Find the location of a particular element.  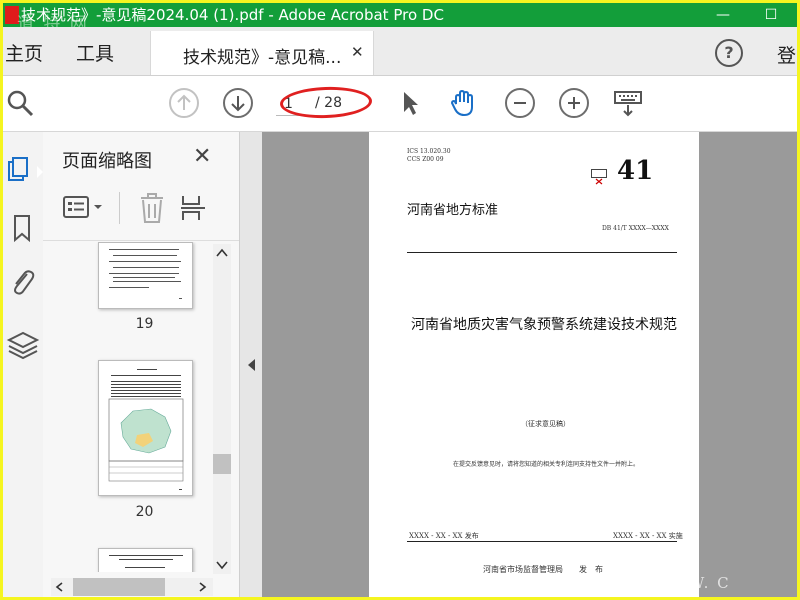

close-tab-icon: ✕ is located at coordinates (357, 52).